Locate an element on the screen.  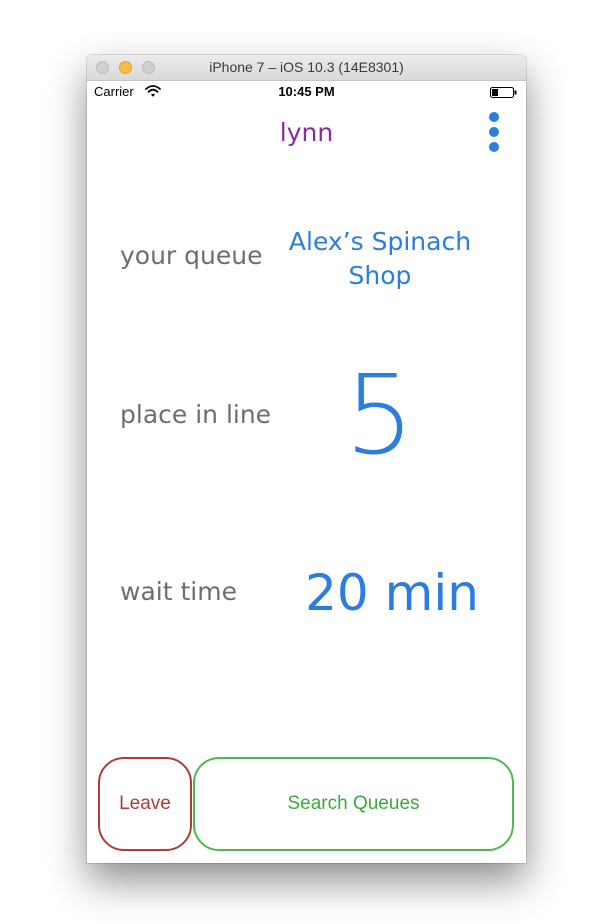
wait-time-label: wait time is located at coordinates (178, 591).